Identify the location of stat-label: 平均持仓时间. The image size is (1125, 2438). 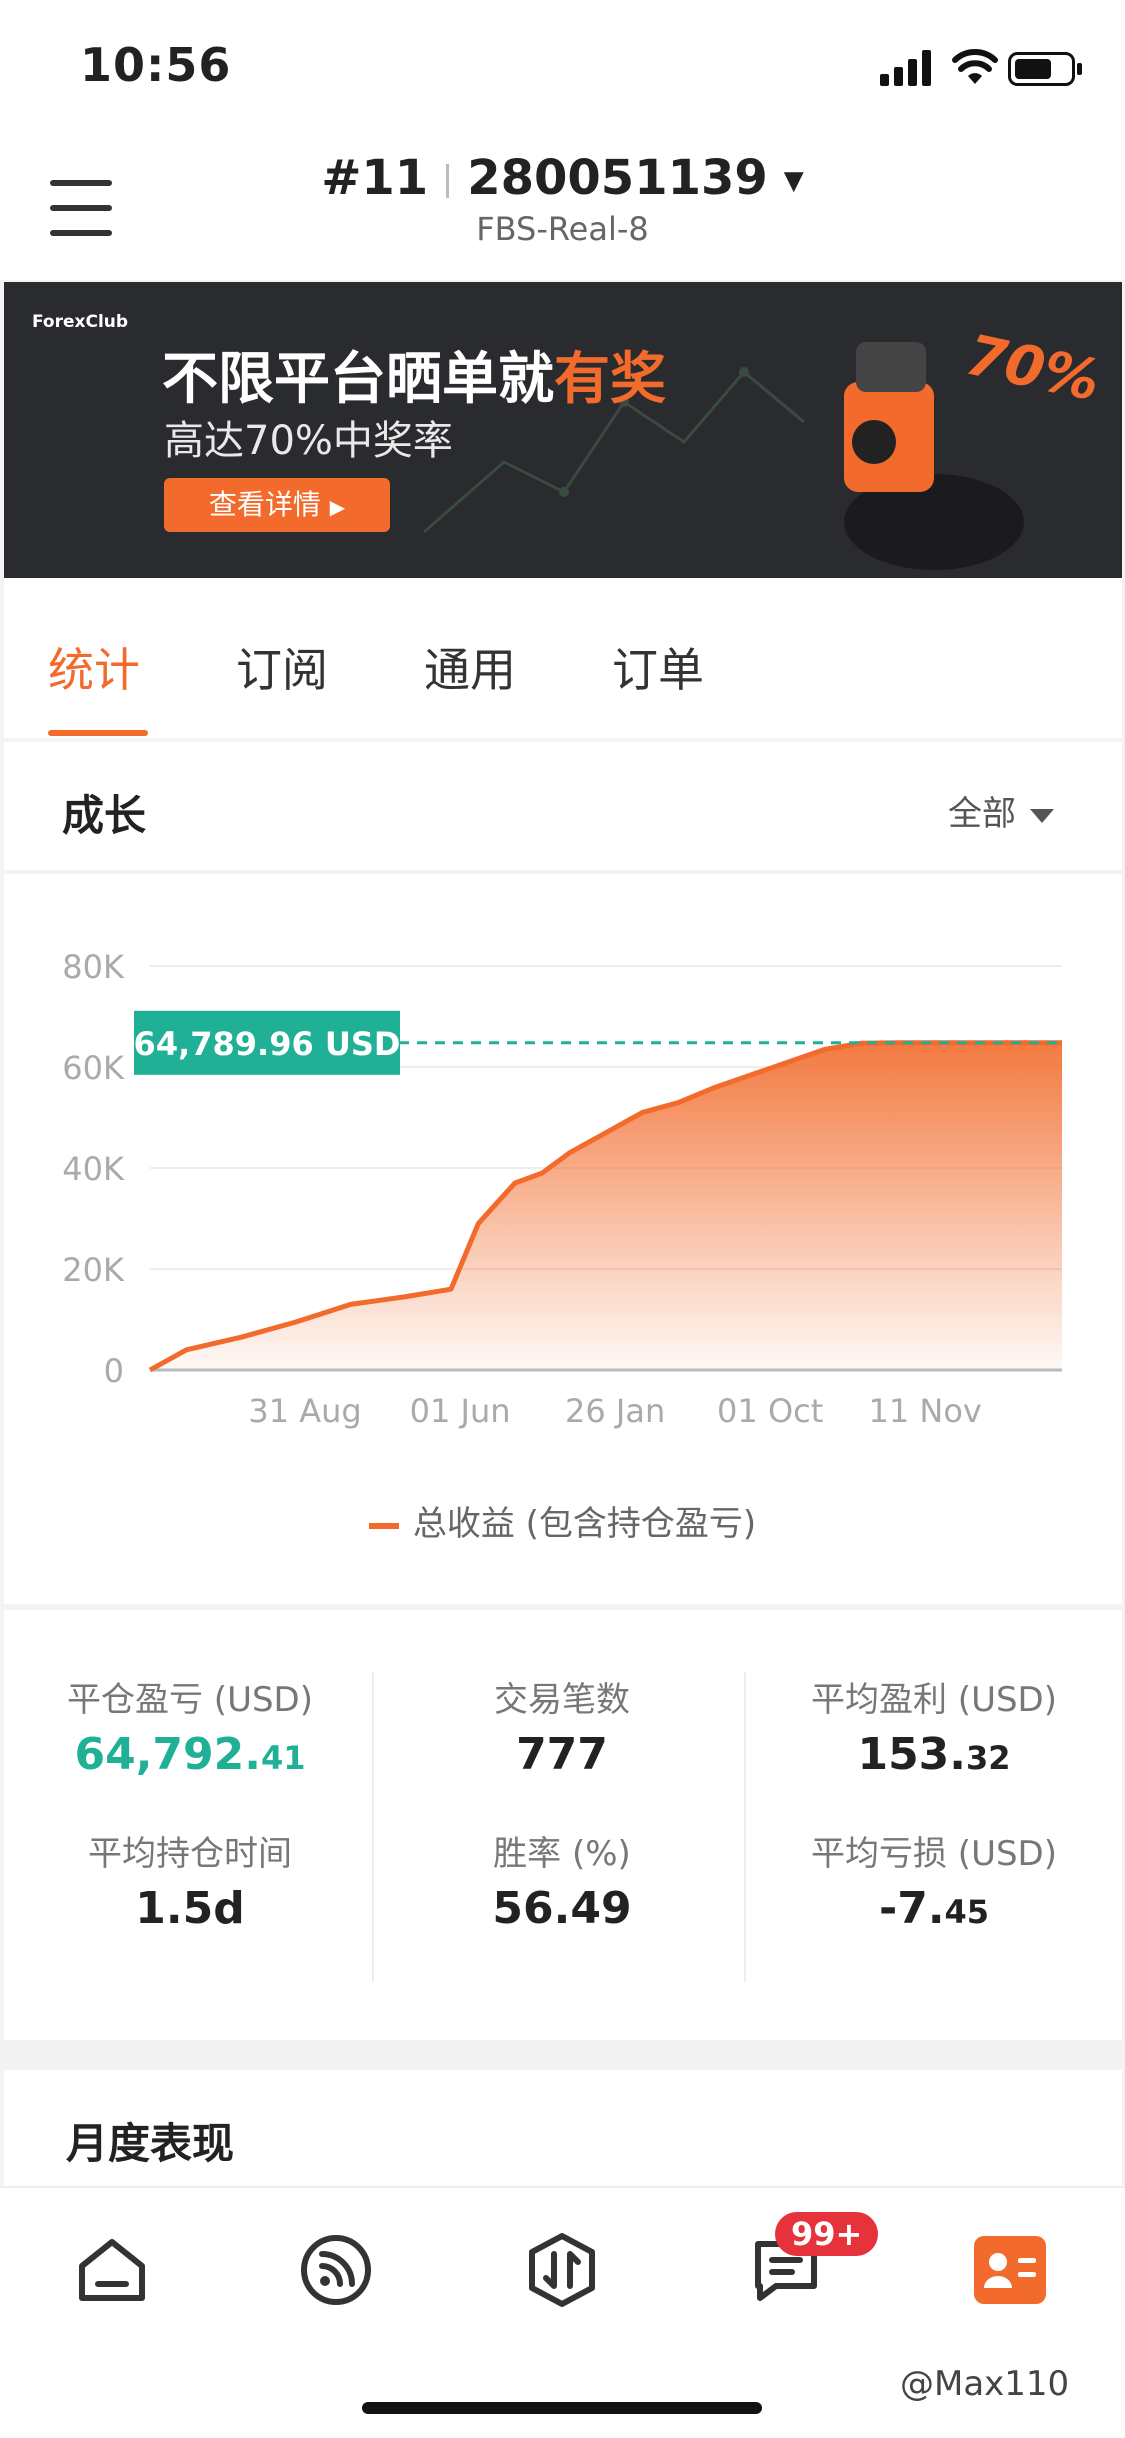
(190, 1854).